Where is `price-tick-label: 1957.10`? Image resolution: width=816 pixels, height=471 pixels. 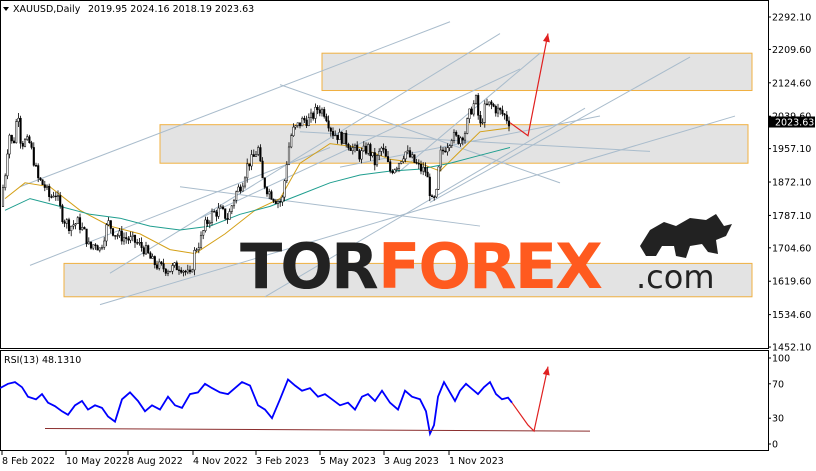
price-tick-label: 1957.10 is located at coordinates (791, 149).